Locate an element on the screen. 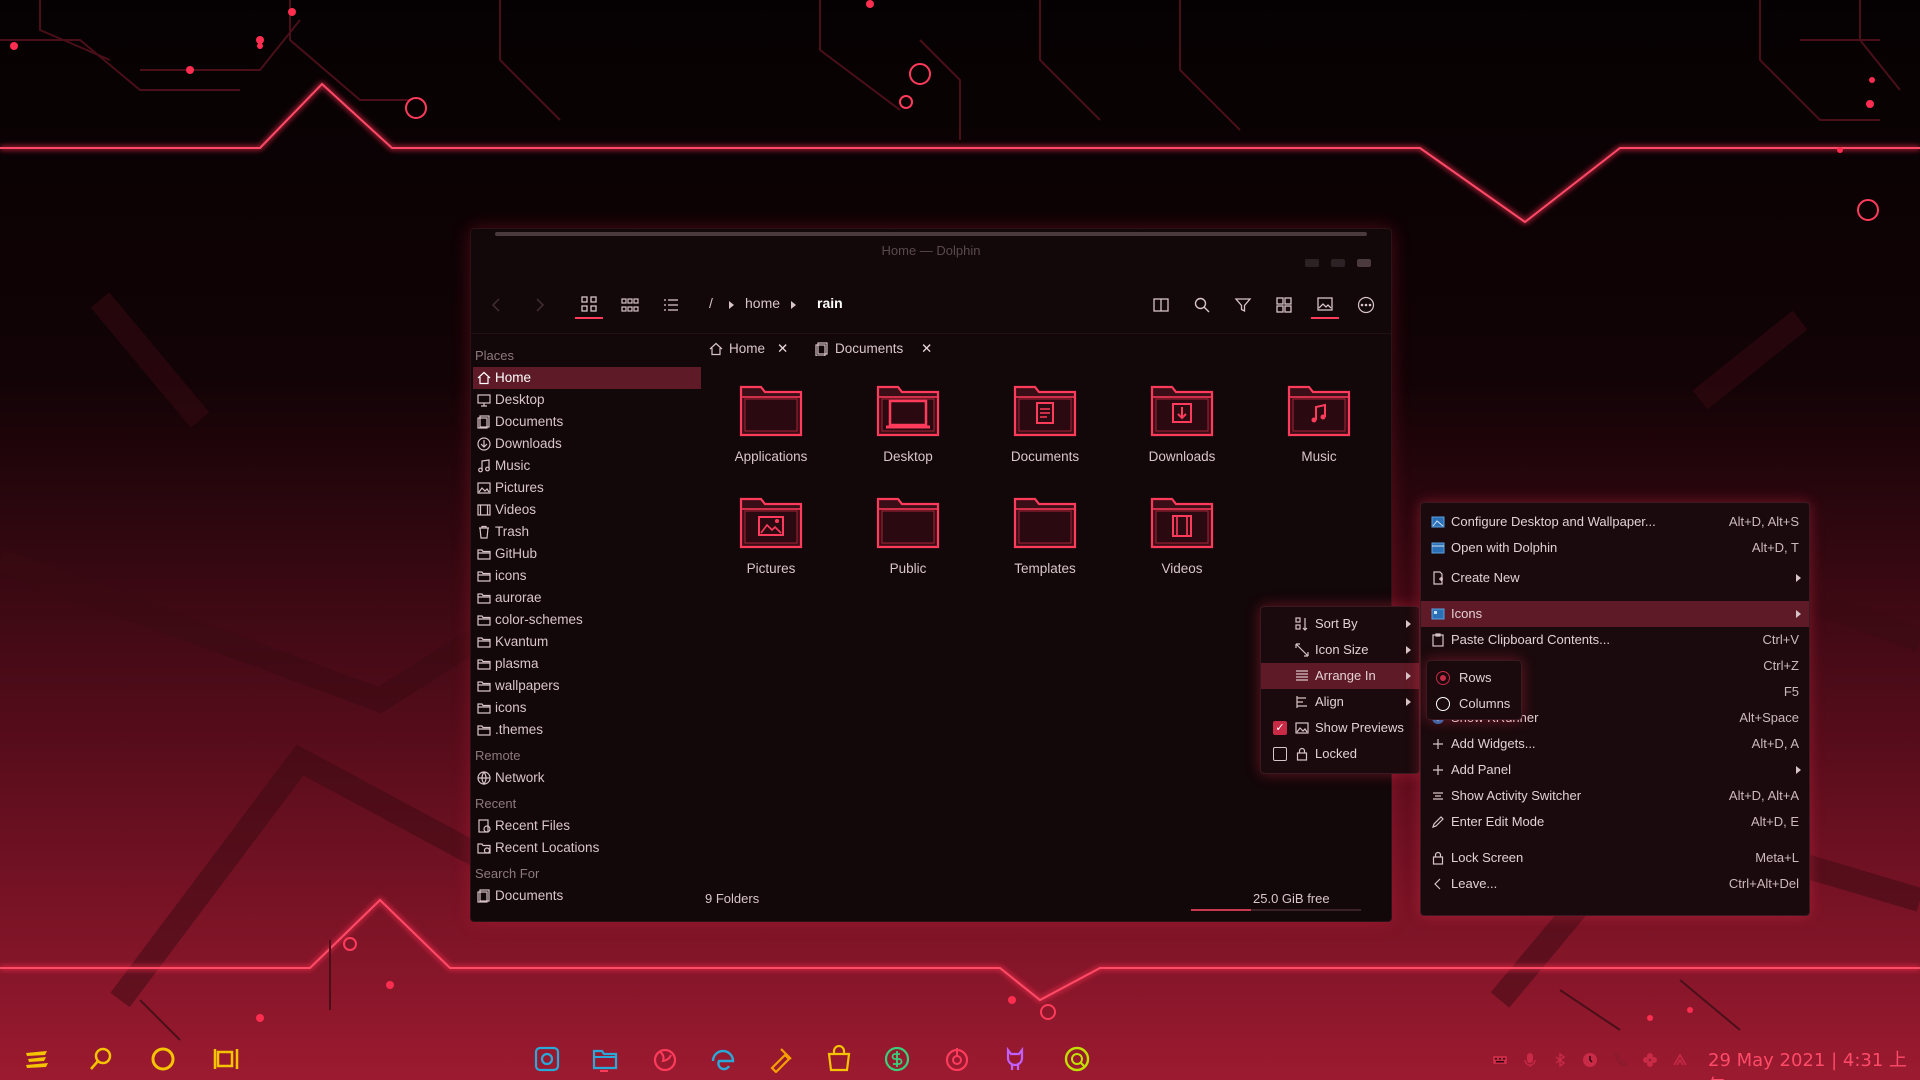 The image size is (1920, 1080). overview-button is located at coordinates (163, 1059).